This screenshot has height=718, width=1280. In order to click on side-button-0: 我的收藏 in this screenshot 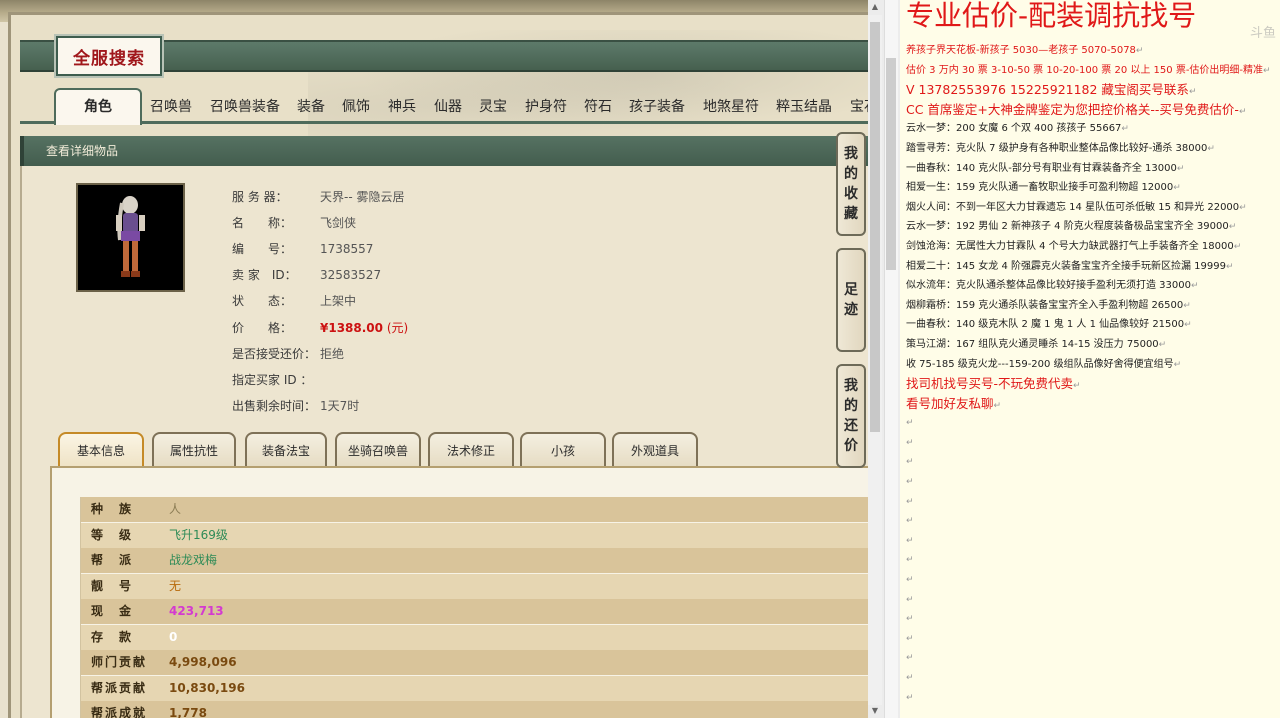, I will do `click(851, 184)`.